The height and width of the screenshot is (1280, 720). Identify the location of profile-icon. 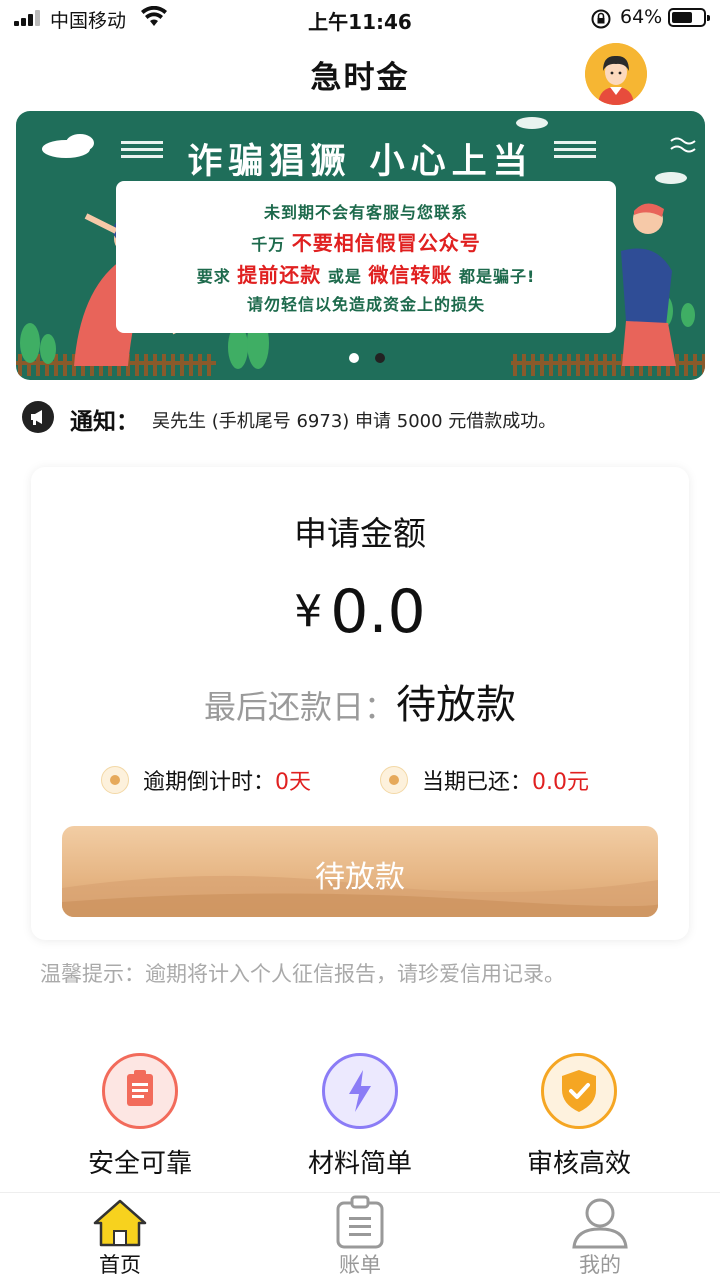
(600, 1223).